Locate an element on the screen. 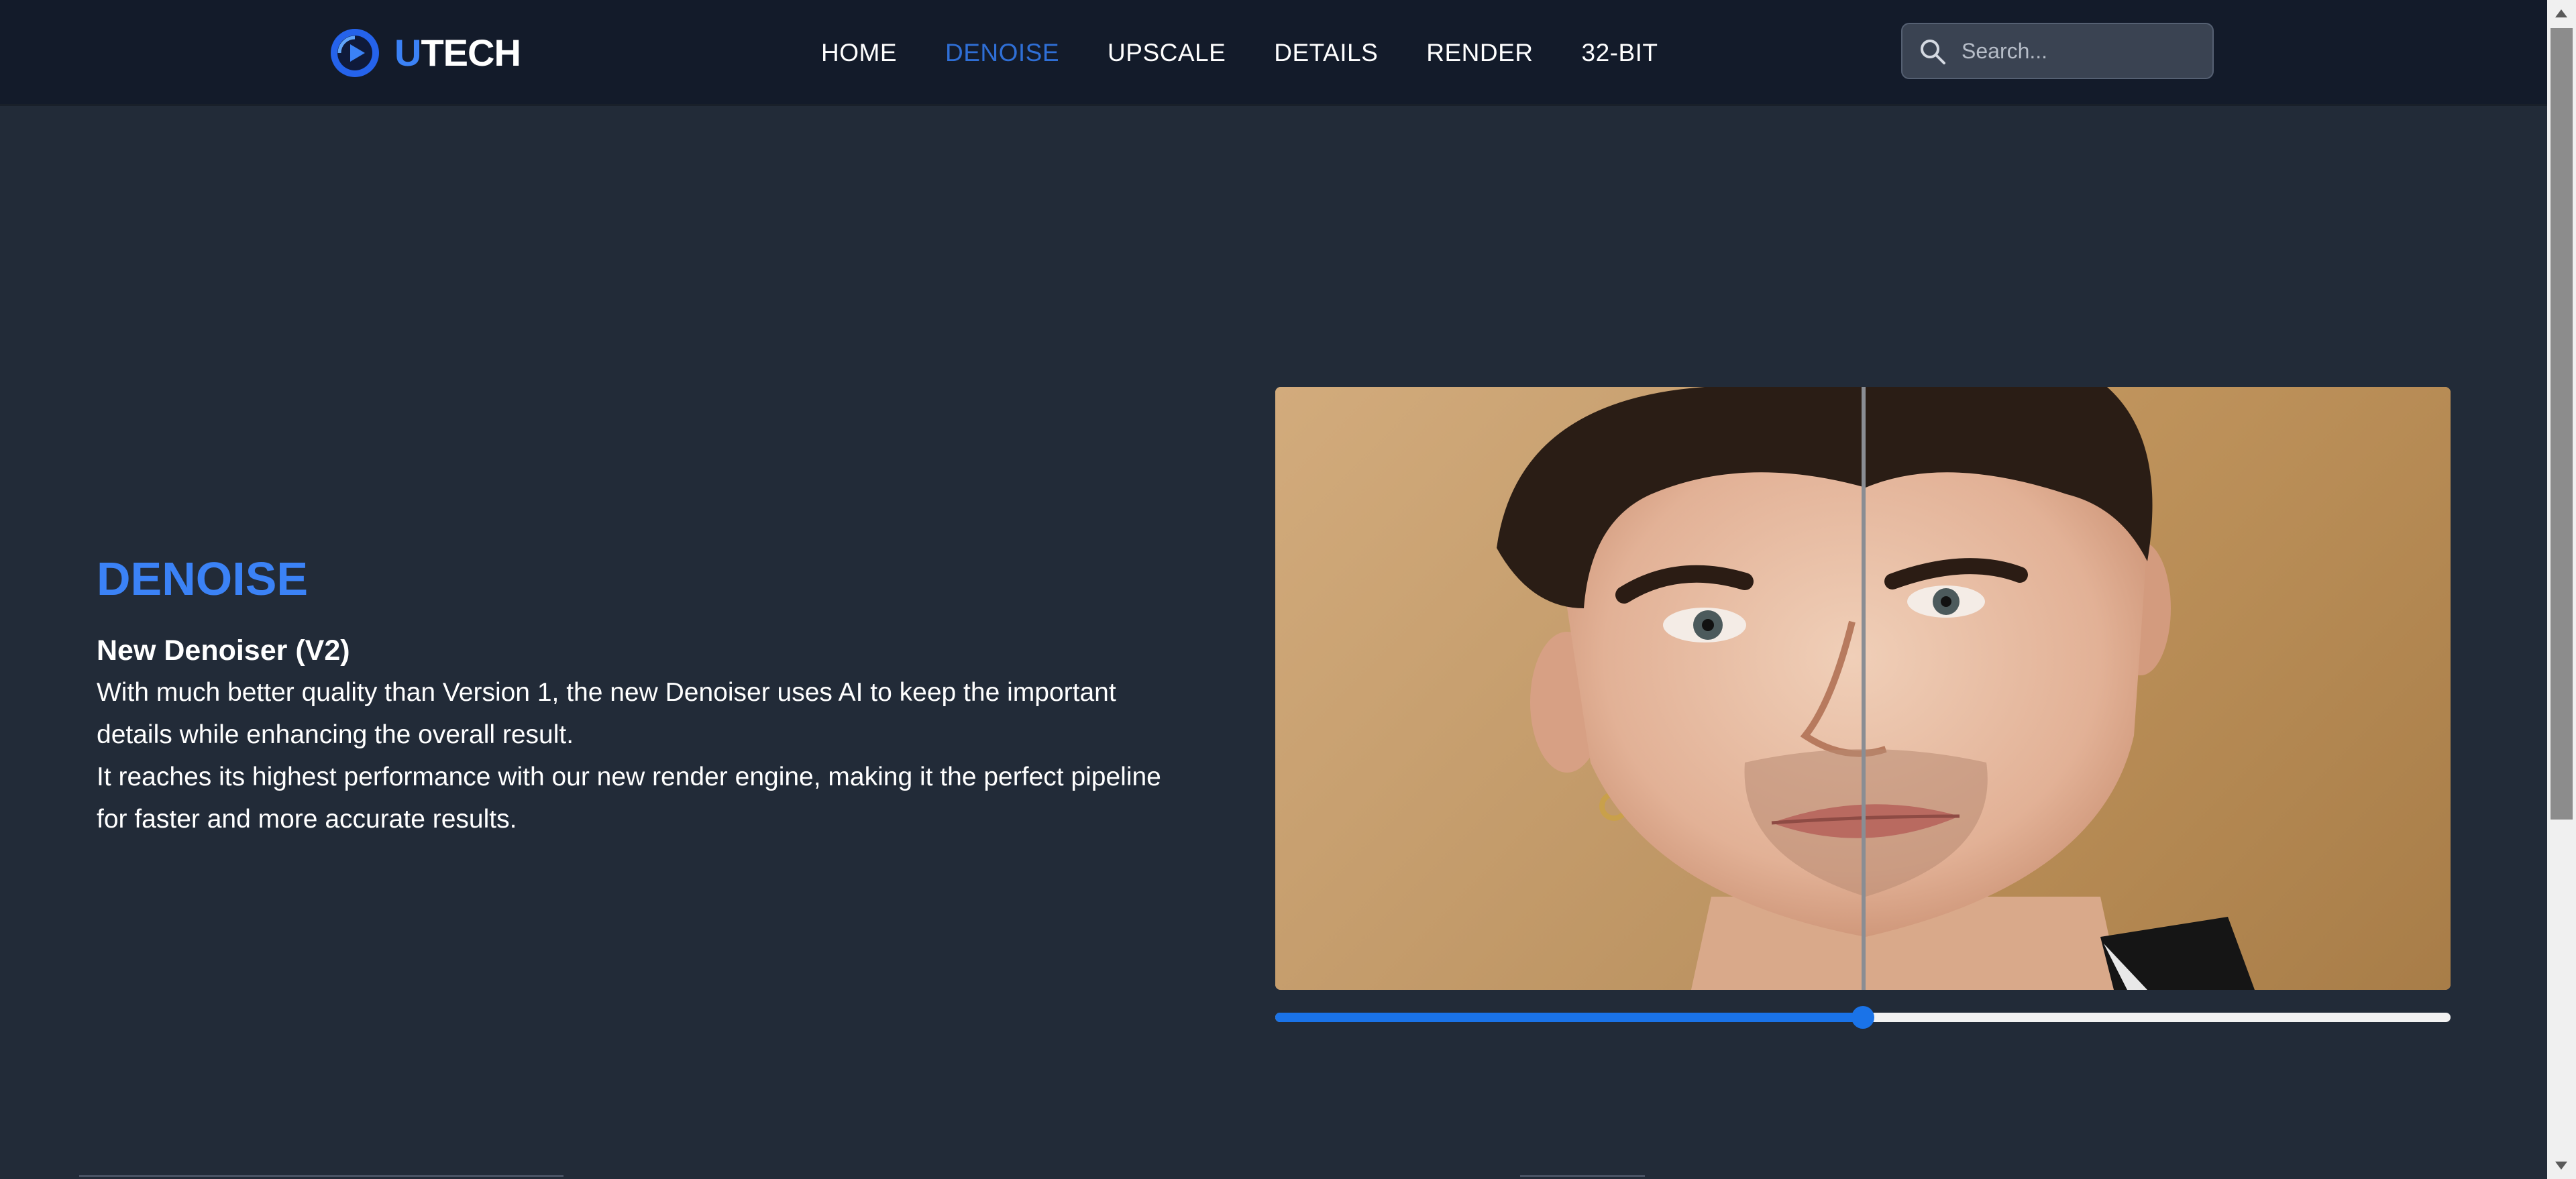 This screenshot has width=2576, height=1179. section-title: DENOISE is located at coordinates (203, 579).